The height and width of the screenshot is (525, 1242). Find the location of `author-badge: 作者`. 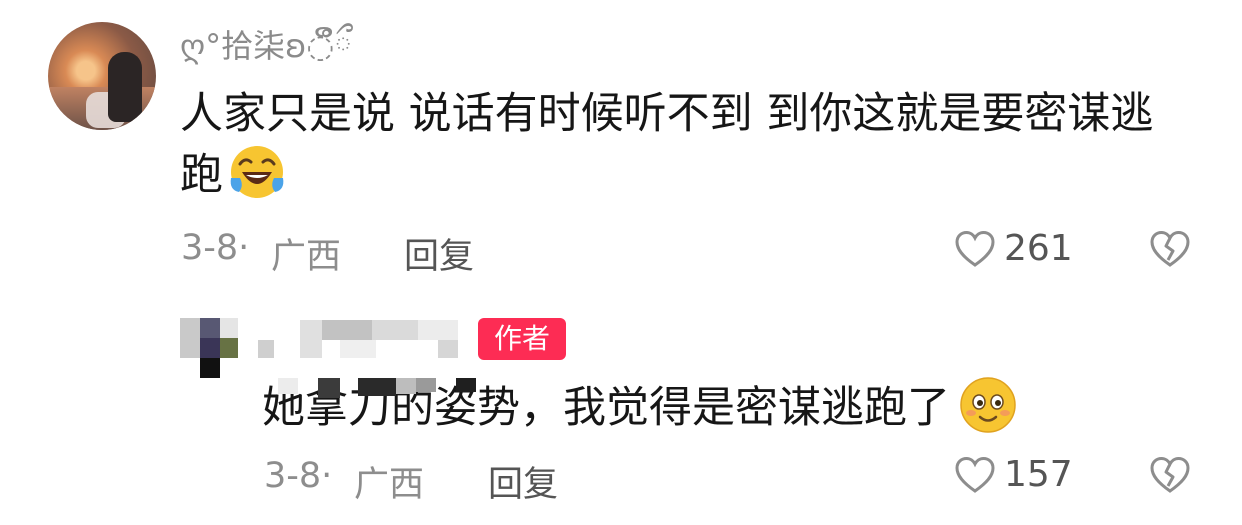

author-badge: 作者 is located at coordinates (522, 339).